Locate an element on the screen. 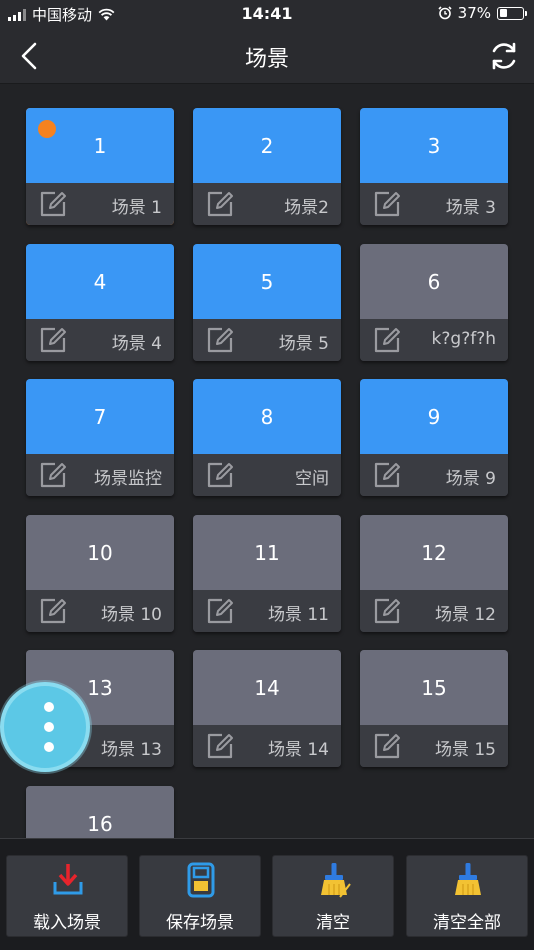 This screenshot has width=534, height=950. scene-tile-label: 场景 11 is located at coordinates (298, 615).